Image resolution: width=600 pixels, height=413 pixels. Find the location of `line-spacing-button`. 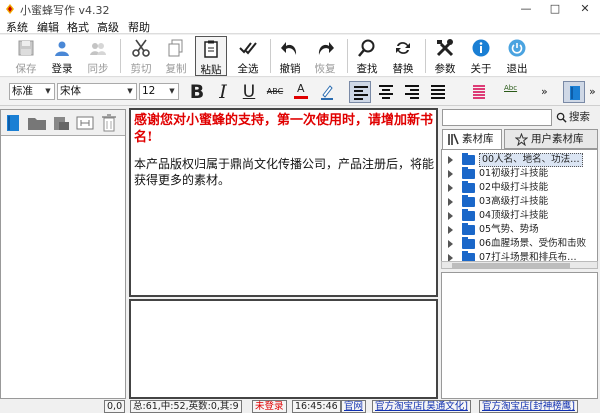

line-spacing-button is located at coordinates (479, 92).